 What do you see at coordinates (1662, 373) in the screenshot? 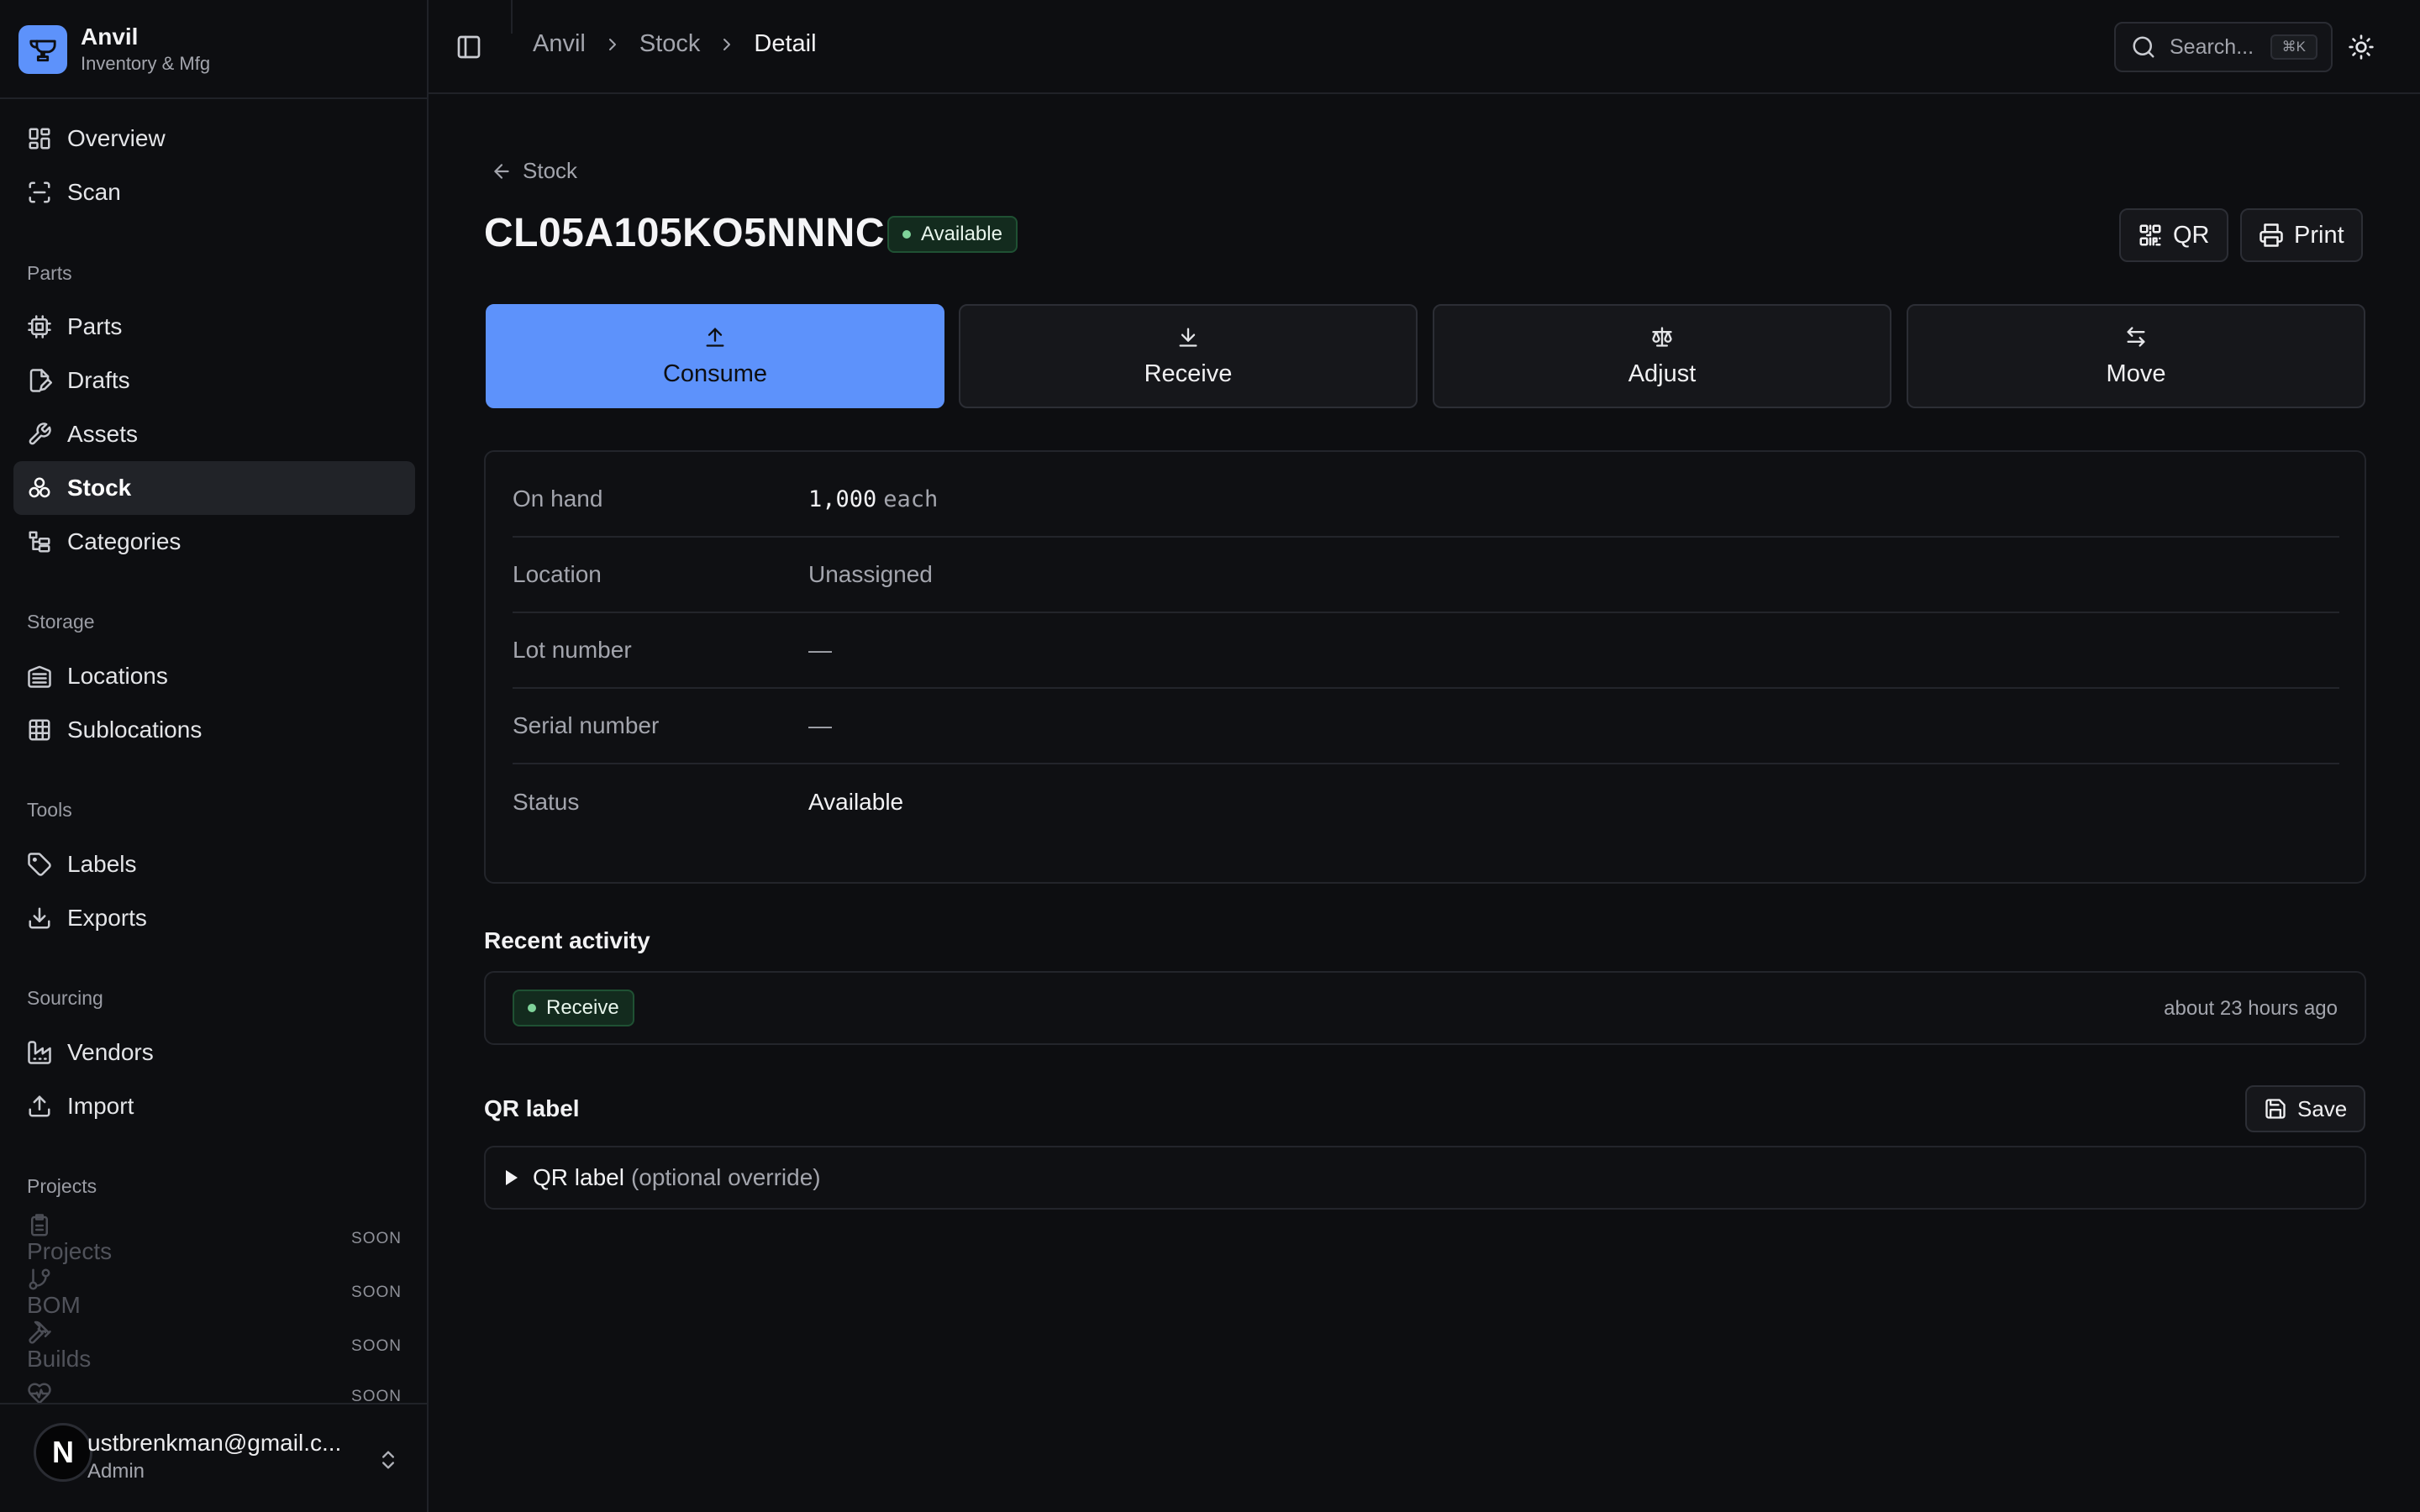
I see `adjust-button-label: Adjust` at bounding box center [1662, 373].